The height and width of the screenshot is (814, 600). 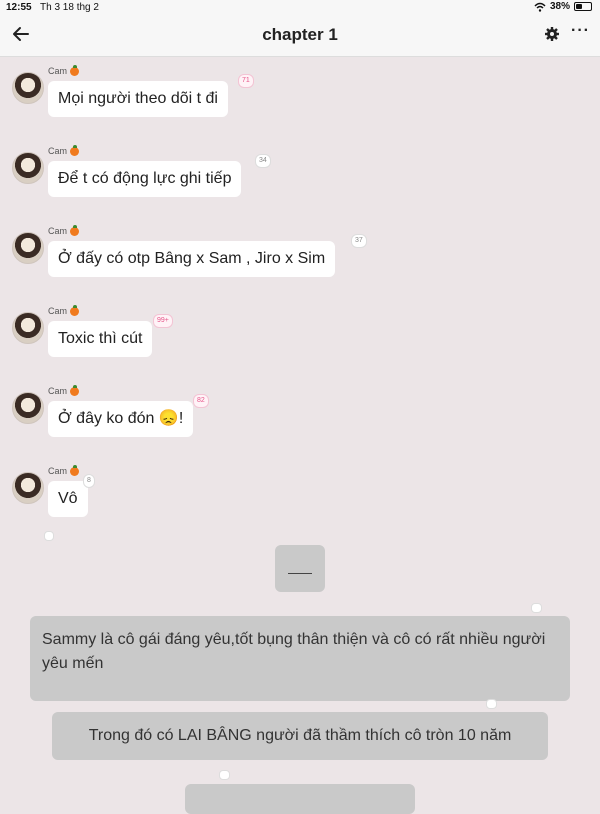 What do you see at coordinates (540, 7) in the screenshot?
I see `wifi-icon` at bounding box center [540, 7].